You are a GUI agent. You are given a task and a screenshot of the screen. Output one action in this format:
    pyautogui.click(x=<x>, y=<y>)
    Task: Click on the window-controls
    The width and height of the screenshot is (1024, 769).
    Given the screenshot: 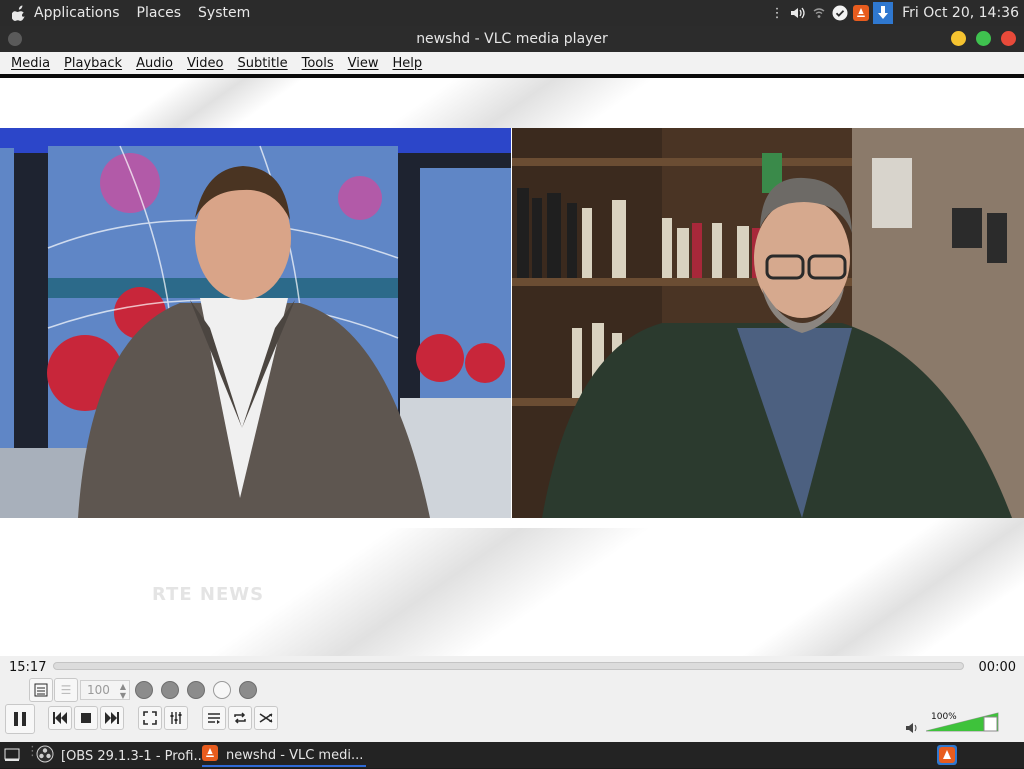 What is the action you would take?
    pyautogui.click(x=978, y=38)
    